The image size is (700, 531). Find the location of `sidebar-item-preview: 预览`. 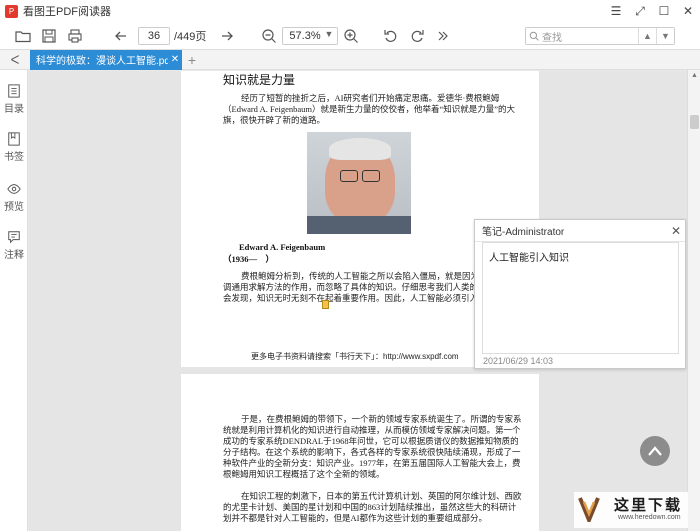

sidebar-item-preview: 预览 is located at coordinates (14, 197).